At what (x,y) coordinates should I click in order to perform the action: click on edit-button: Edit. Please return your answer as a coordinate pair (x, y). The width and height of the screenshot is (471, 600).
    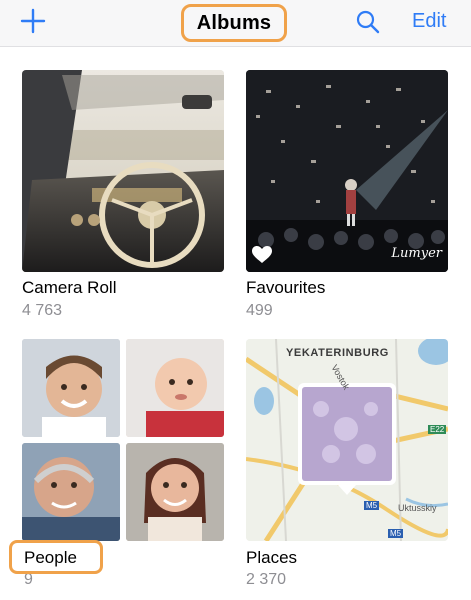
    Looking at the image, I should click on (429, 21).